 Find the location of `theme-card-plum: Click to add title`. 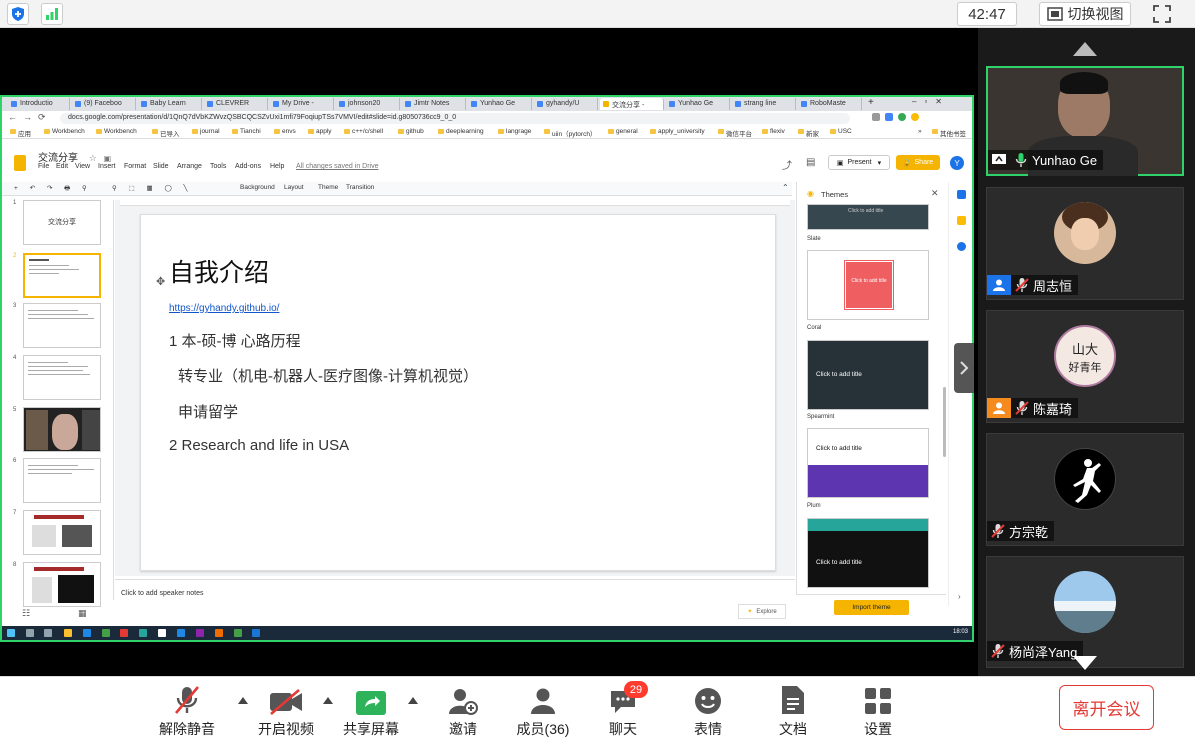

theme-card-plum: Click to add title is located at coordinates (868, 463).